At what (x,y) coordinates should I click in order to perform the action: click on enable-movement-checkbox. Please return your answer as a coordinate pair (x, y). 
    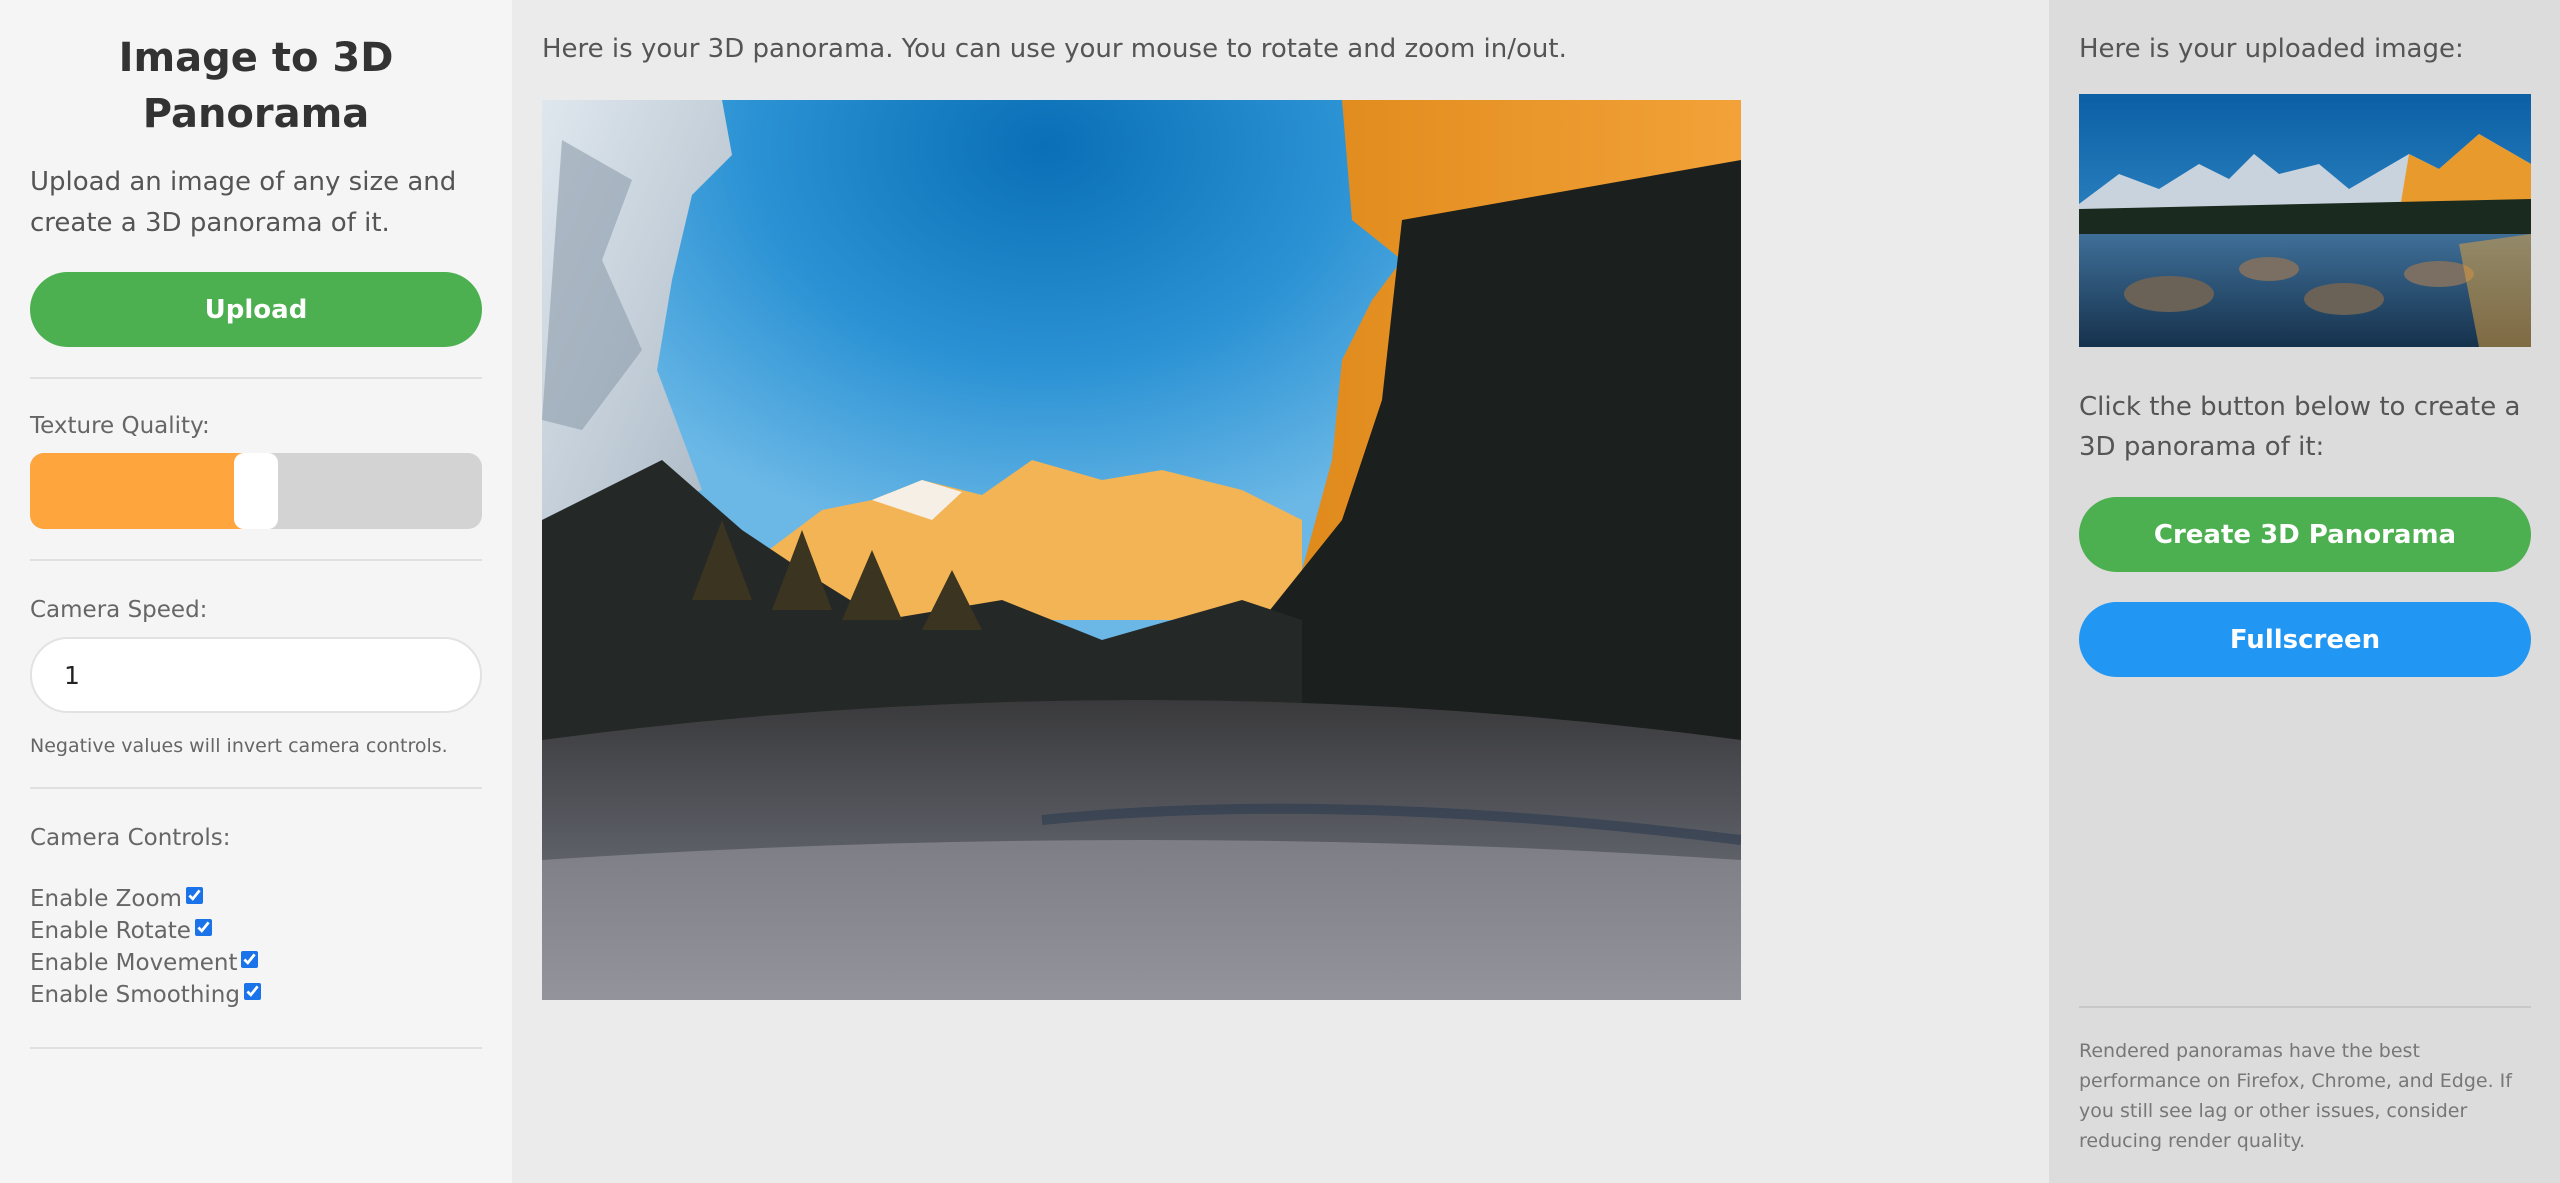
    Looking at the image, I should click on (250, 959).